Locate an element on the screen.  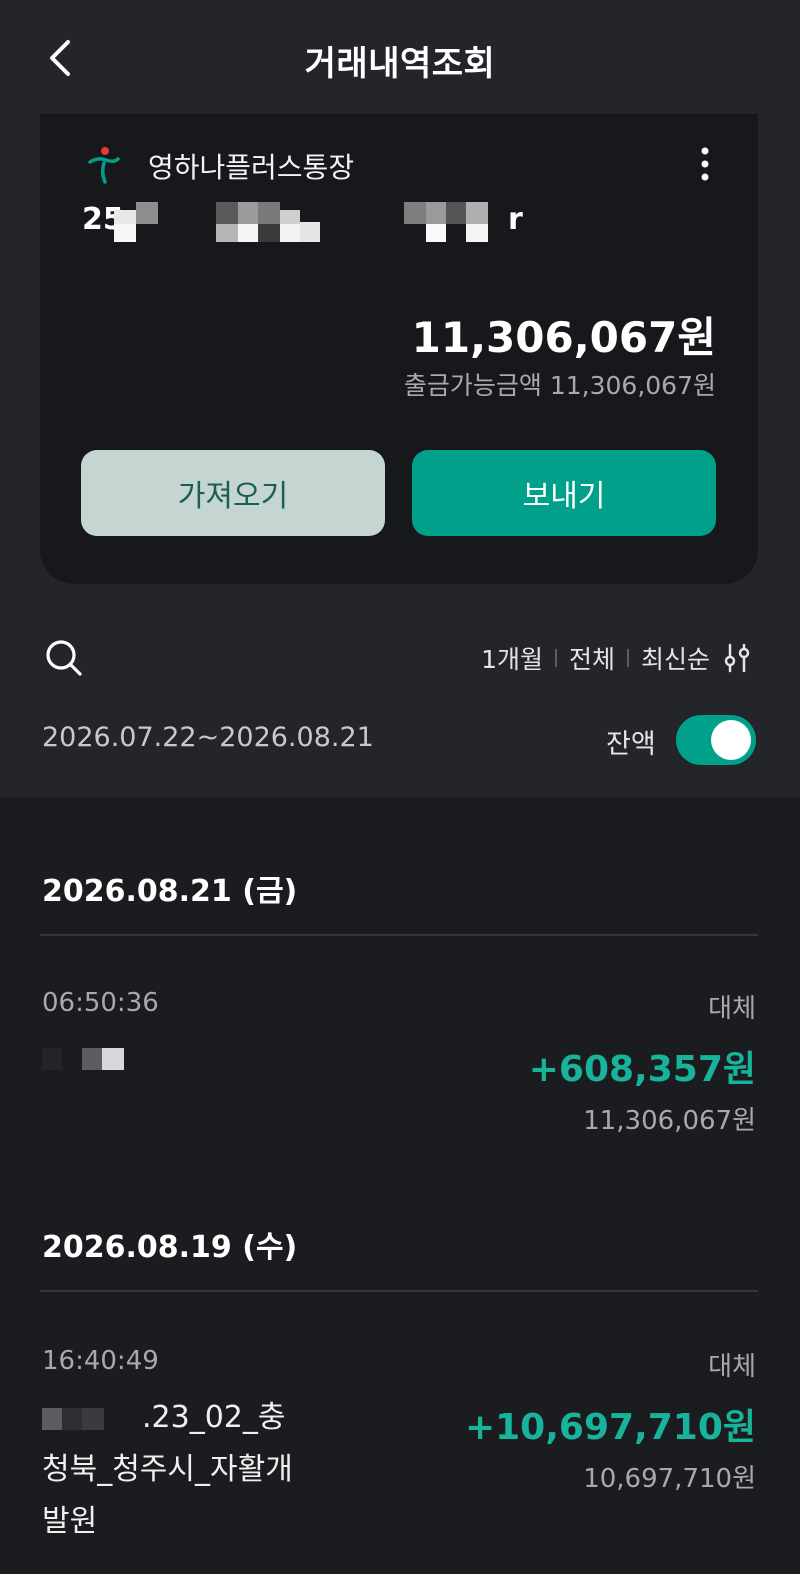
description-line: 발원 is located at coordinates (70, 1521).